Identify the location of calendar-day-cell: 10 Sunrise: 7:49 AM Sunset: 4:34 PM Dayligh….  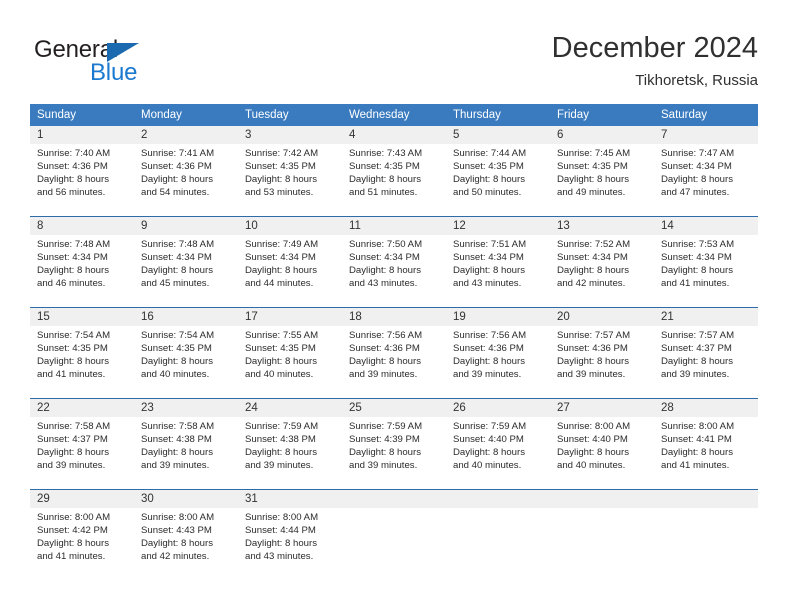
(290, 262).